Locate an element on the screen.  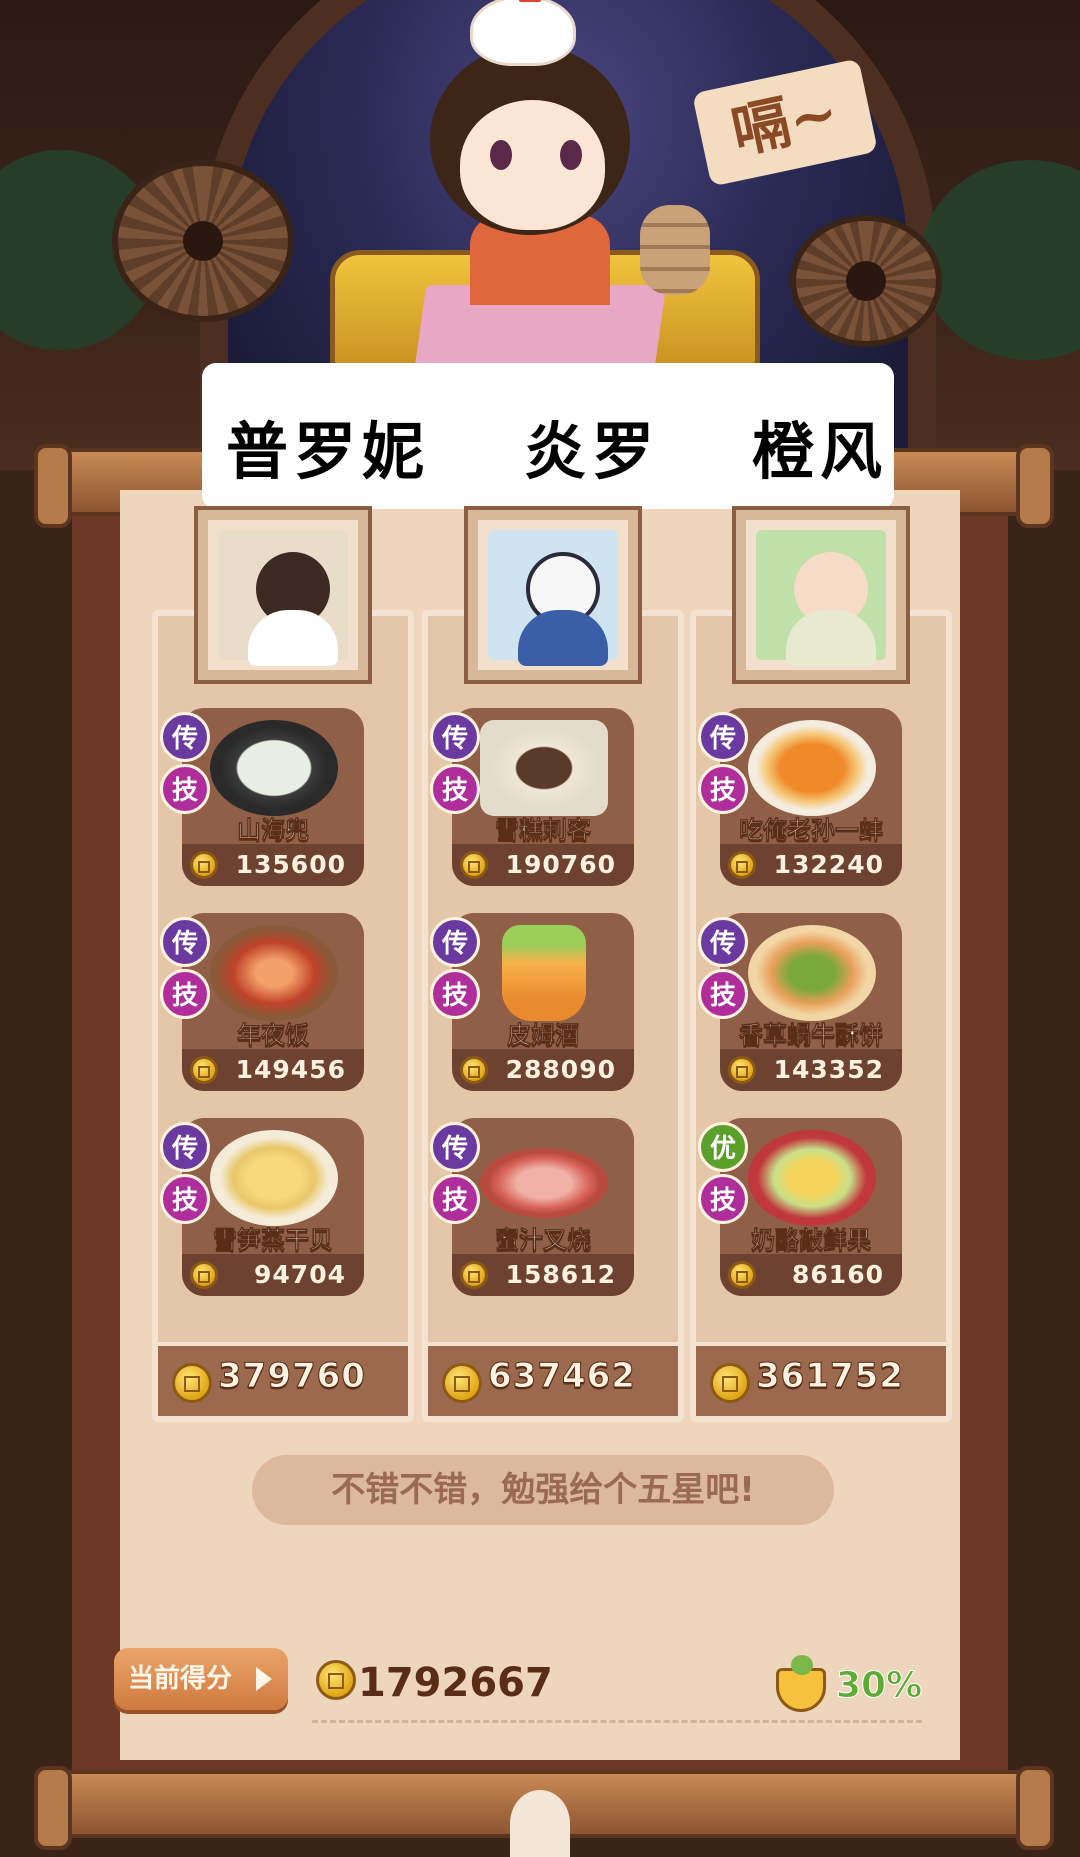
dish-price: 190760 is located at coordinates (543, 865).